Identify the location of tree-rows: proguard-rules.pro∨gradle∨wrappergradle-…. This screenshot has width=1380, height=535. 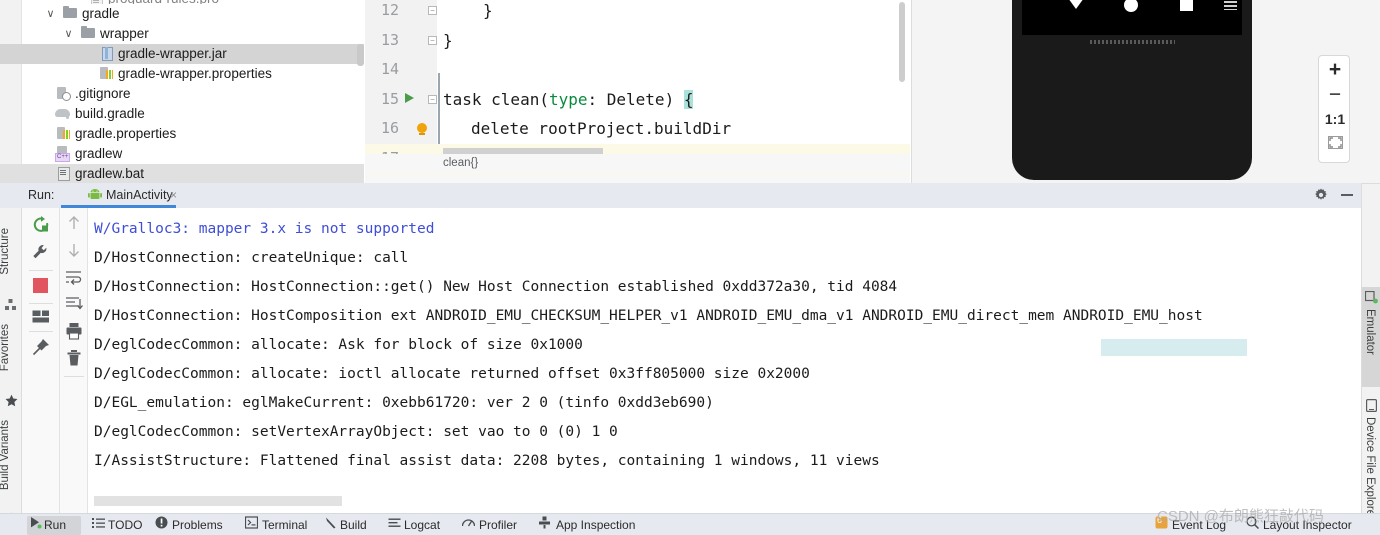
(182, 91).